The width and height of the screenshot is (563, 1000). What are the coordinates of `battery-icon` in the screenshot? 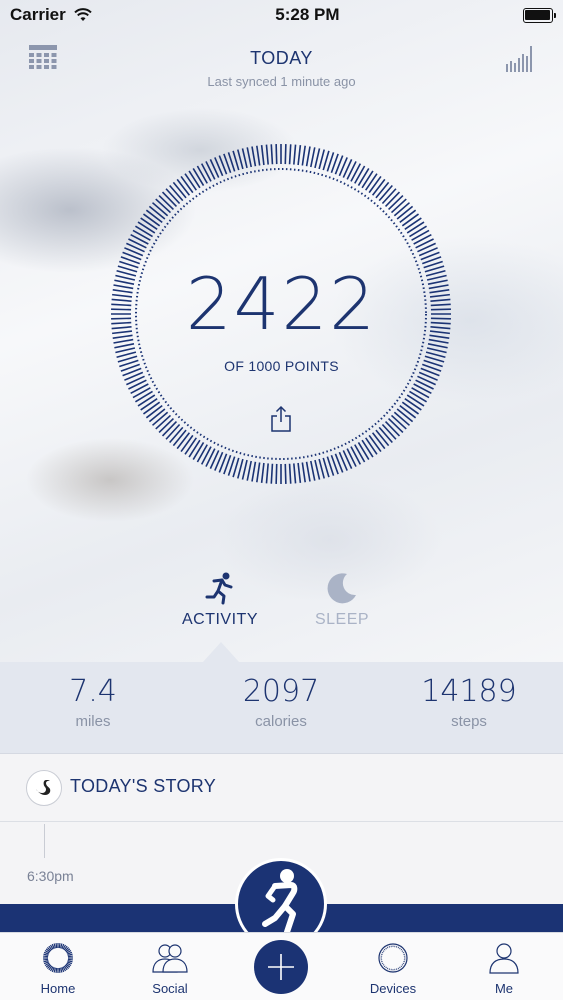 It's located at (539, 15).